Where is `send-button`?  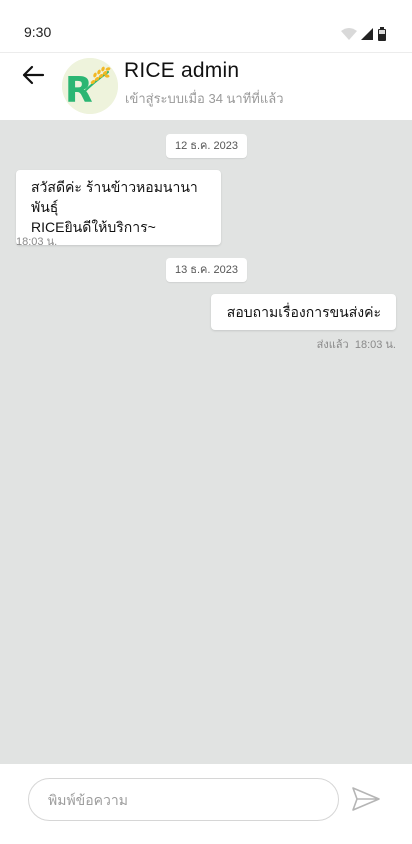
send-button is located at coordinates (366, 799).